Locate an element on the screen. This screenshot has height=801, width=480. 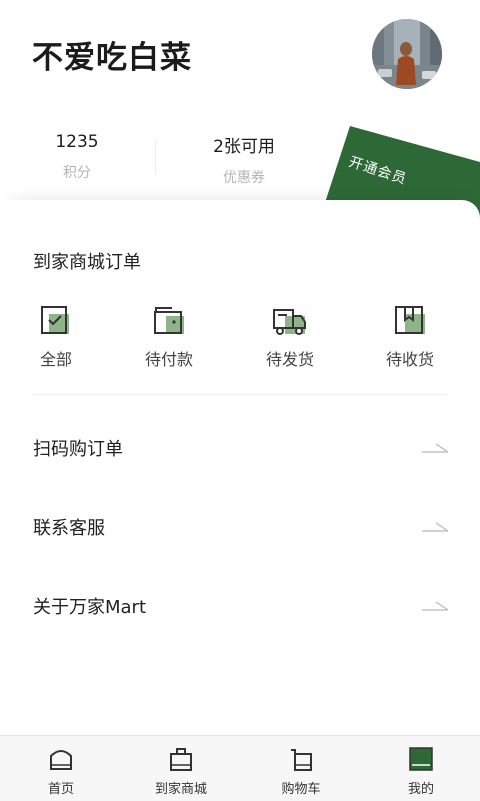
tab-profile: 我的 is located at coordinates (421, 771).